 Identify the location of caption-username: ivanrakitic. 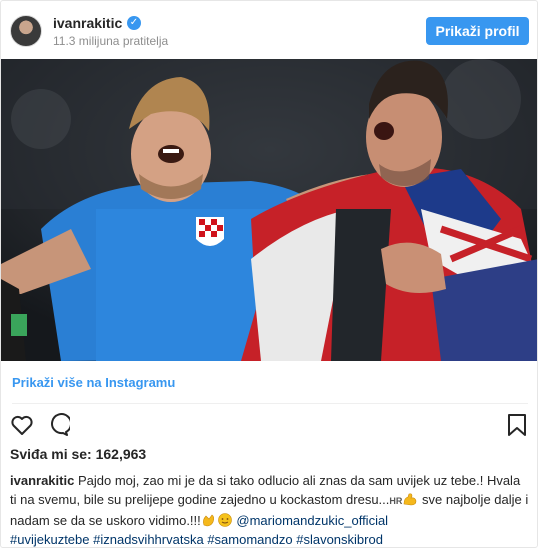
(42, 480).